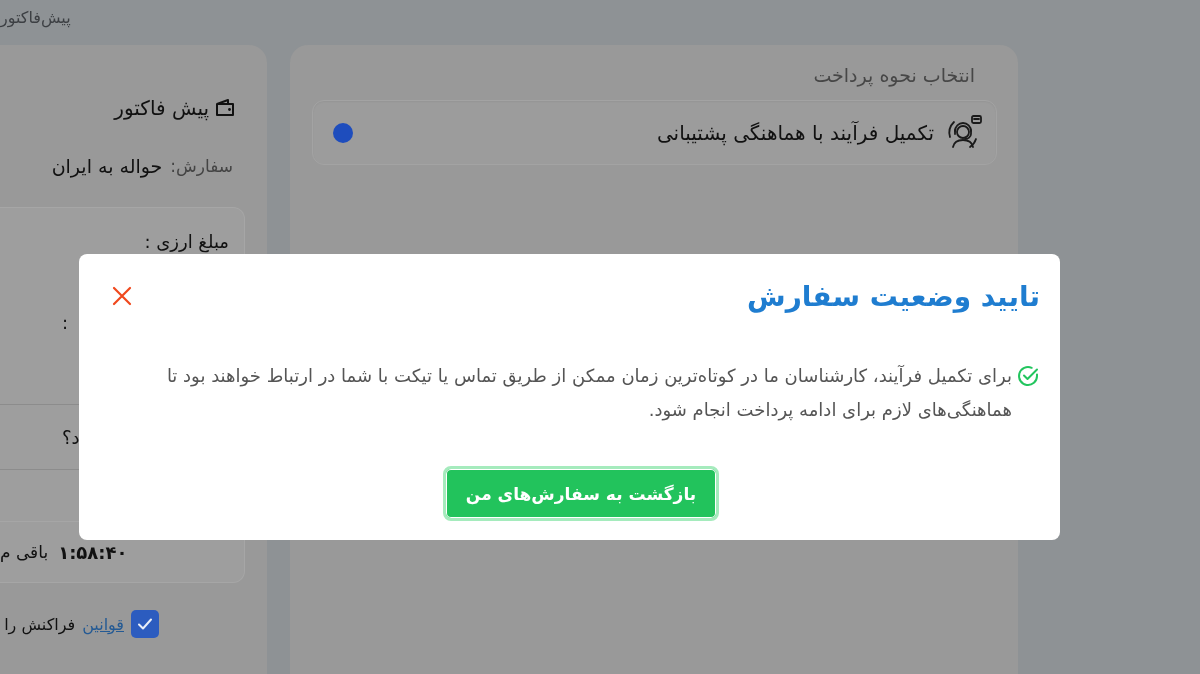 This screenshot has height=674, width=1200. What do you see at coordinates (65, 322) in the screenshot?
I see `row-text: :` at bounding box center [65, 322].